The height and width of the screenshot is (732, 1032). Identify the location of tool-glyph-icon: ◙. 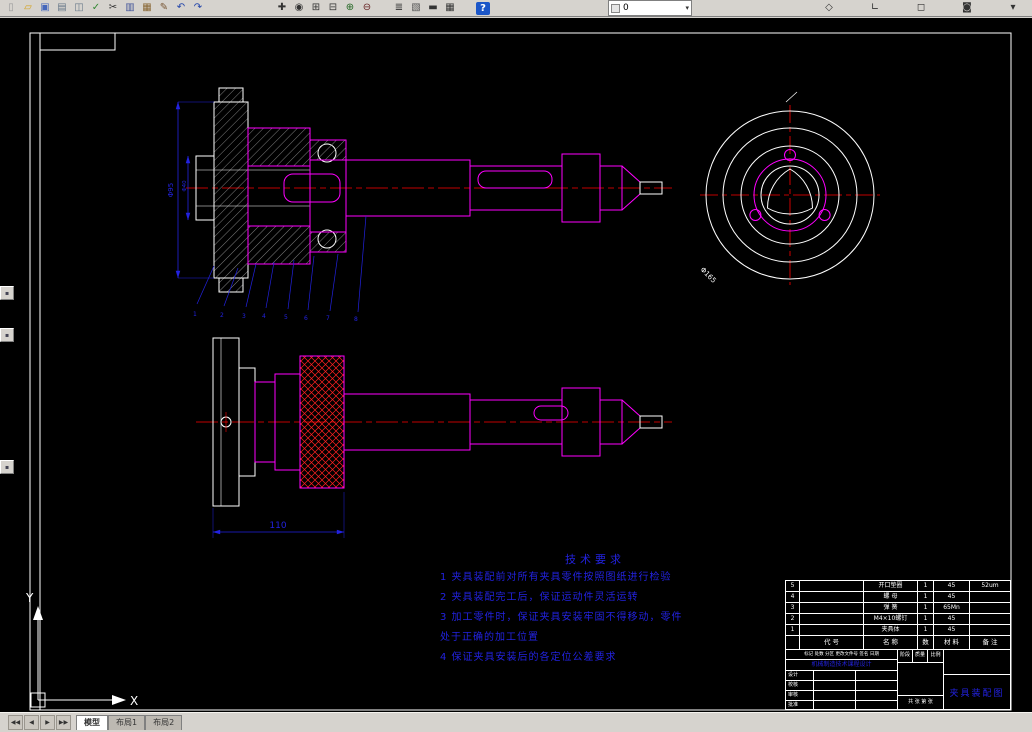
(967, 7).